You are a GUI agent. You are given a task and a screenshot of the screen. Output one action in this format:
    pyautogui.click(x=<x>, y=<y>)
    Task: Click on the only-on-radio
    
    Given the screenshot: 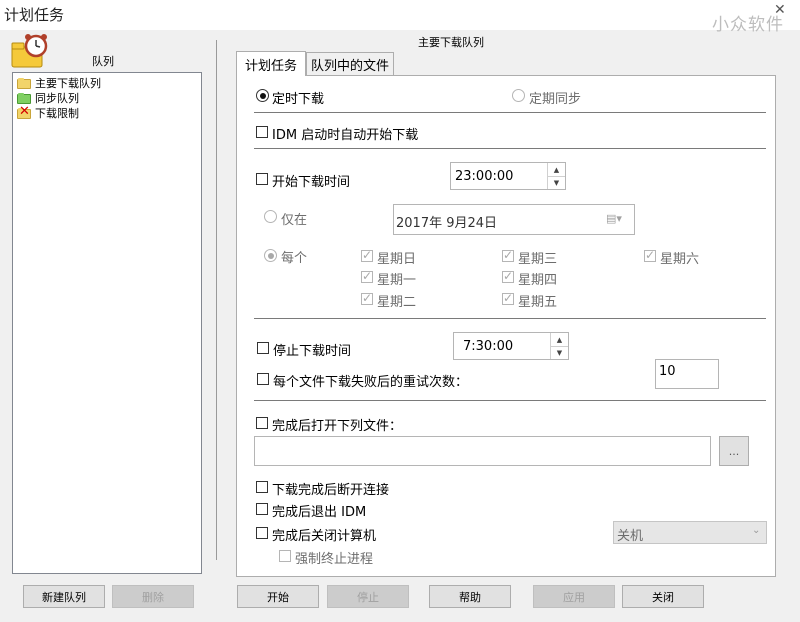 What is the action you would take?
    pyautogui.click(x=270, y=216)
    